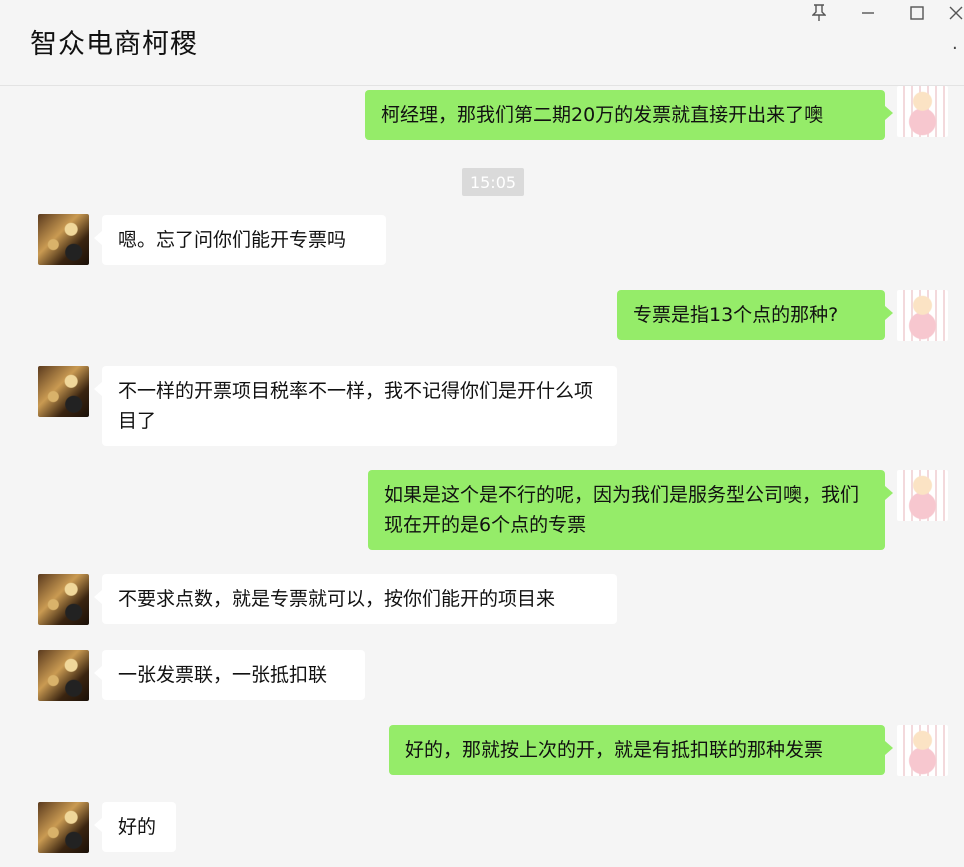 The image size is (964, 867). Describe the element at coordinates (956, 13) in the screenshot. I see `close-icon` at that location.